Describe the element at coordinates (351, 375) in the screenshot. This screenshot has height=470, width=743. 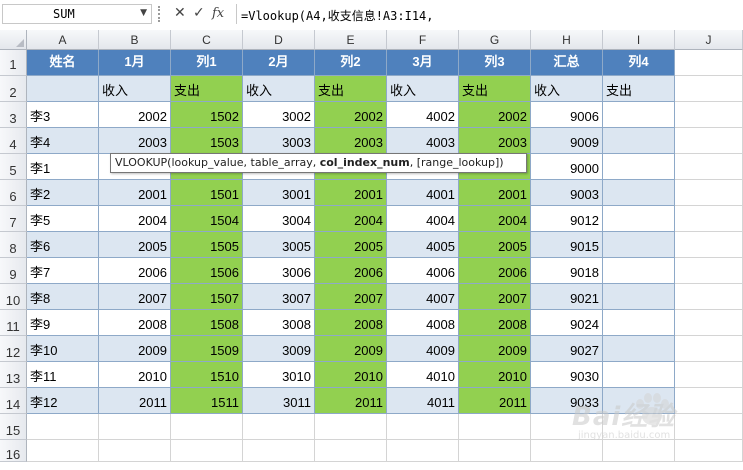
I see `cell-e13: 2010` at that location.